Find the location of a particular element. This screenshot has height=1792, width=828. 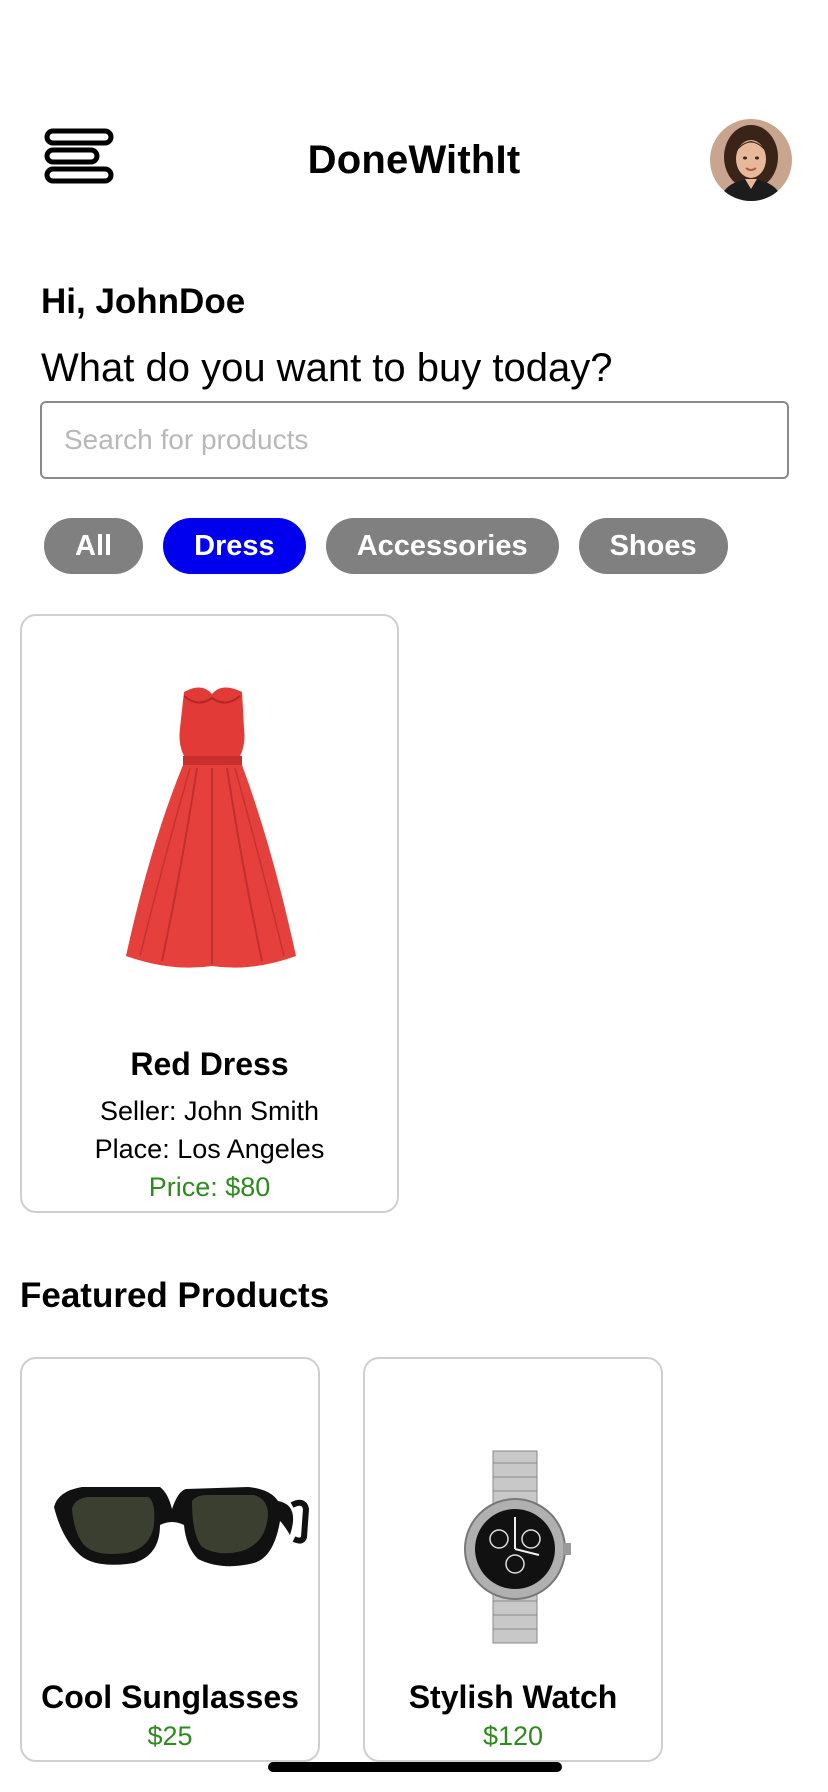

featured-card-sunglasses: Cool Sunglasses $25 is located at coordinates (170, 1559).